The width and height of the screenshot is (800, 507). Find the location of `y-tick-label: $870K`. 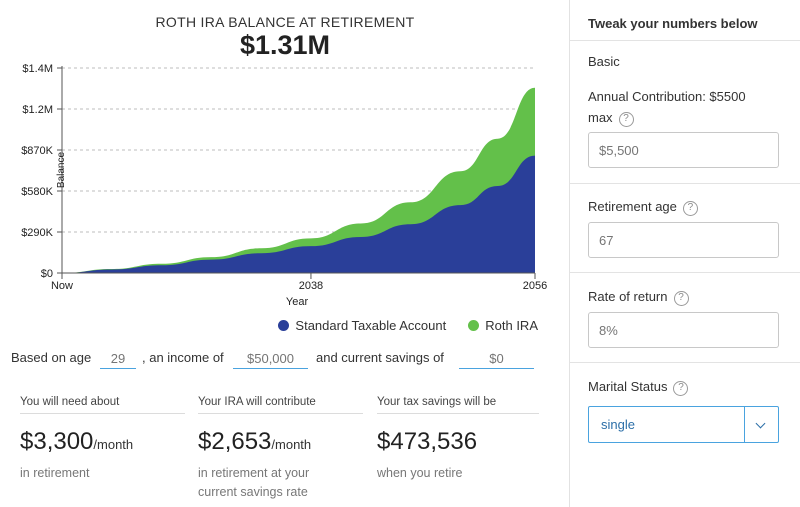

y-tick-label: $870K is located at coordinates (37, 151).